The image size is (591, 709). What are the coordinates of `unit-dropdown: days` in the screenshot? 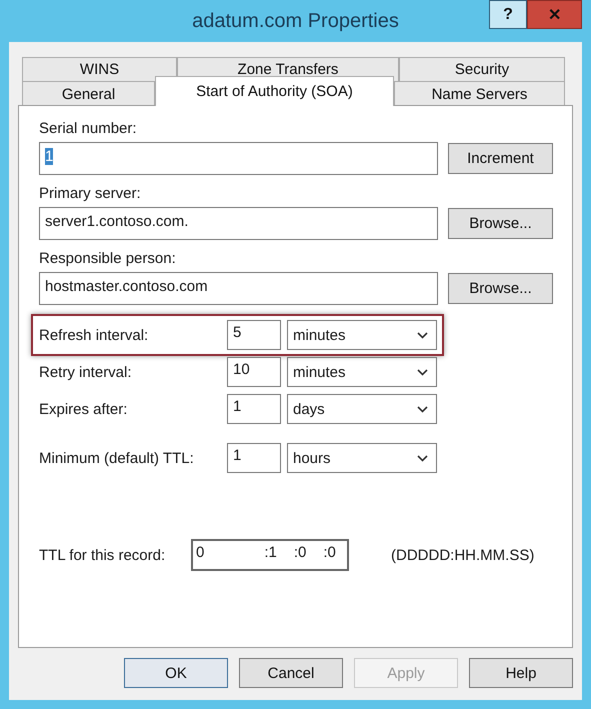 It's located at (362, 409).